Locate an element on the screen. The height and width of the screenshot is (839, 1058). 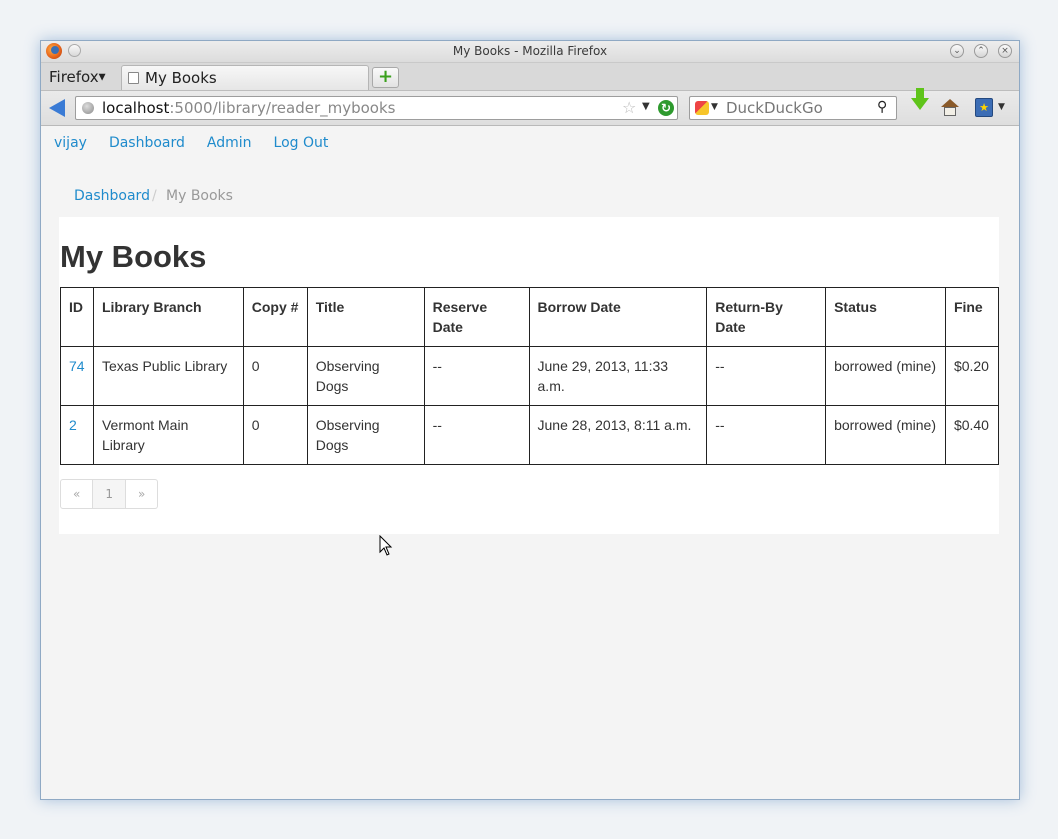
col-header-return-by-date: Return-By Date is located at coordinates (766, 317).